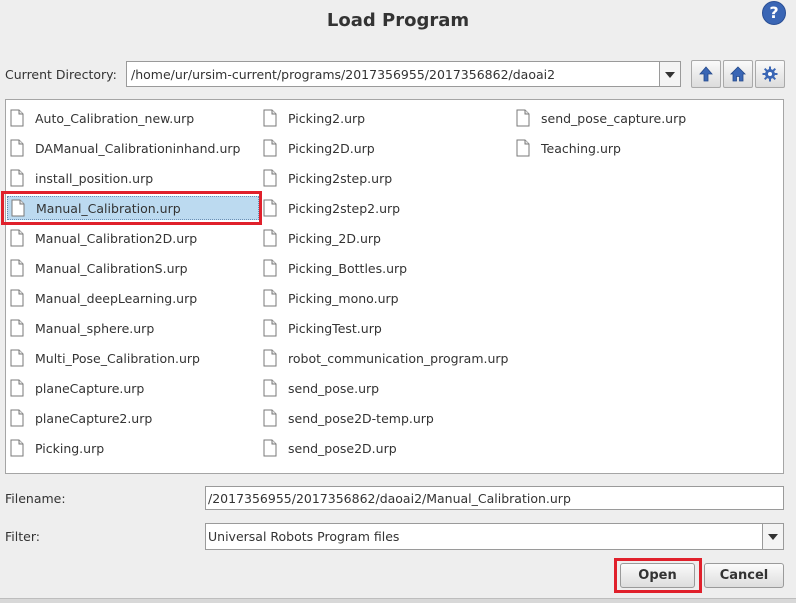 The height and width of the screenshot is (603, 796). Describe the element at coordinates (138, 148) in the screenshot. I see `file-name: DAManual_Calibrationinhand.urp` at that location.